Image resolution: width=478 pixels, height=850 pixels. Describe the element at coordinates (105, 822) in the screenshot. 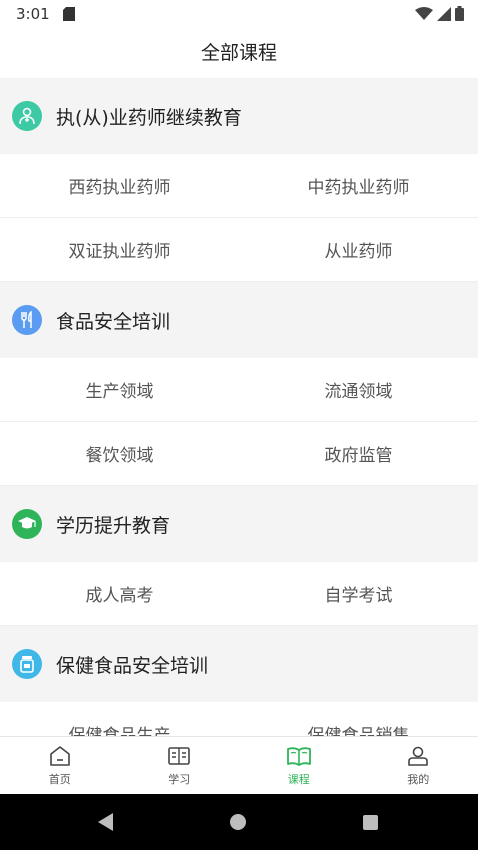

I see `back-icon` at that location.